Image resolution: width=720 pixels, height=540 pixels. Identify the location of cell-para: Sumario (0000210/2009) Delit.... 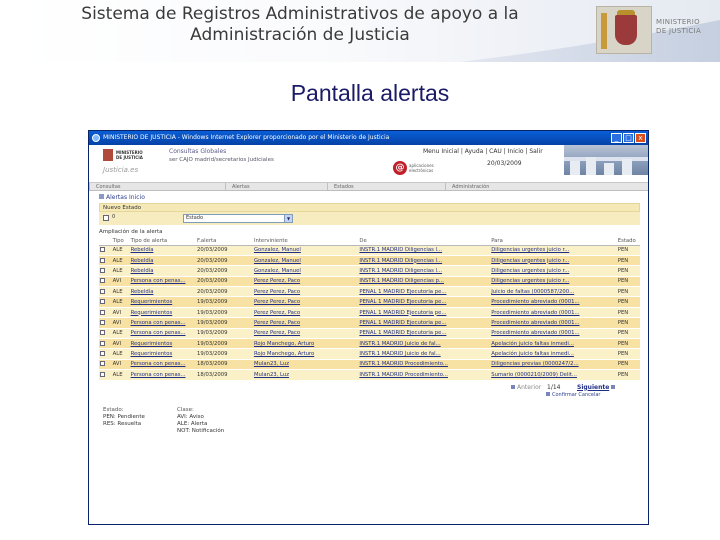
(553, 375).